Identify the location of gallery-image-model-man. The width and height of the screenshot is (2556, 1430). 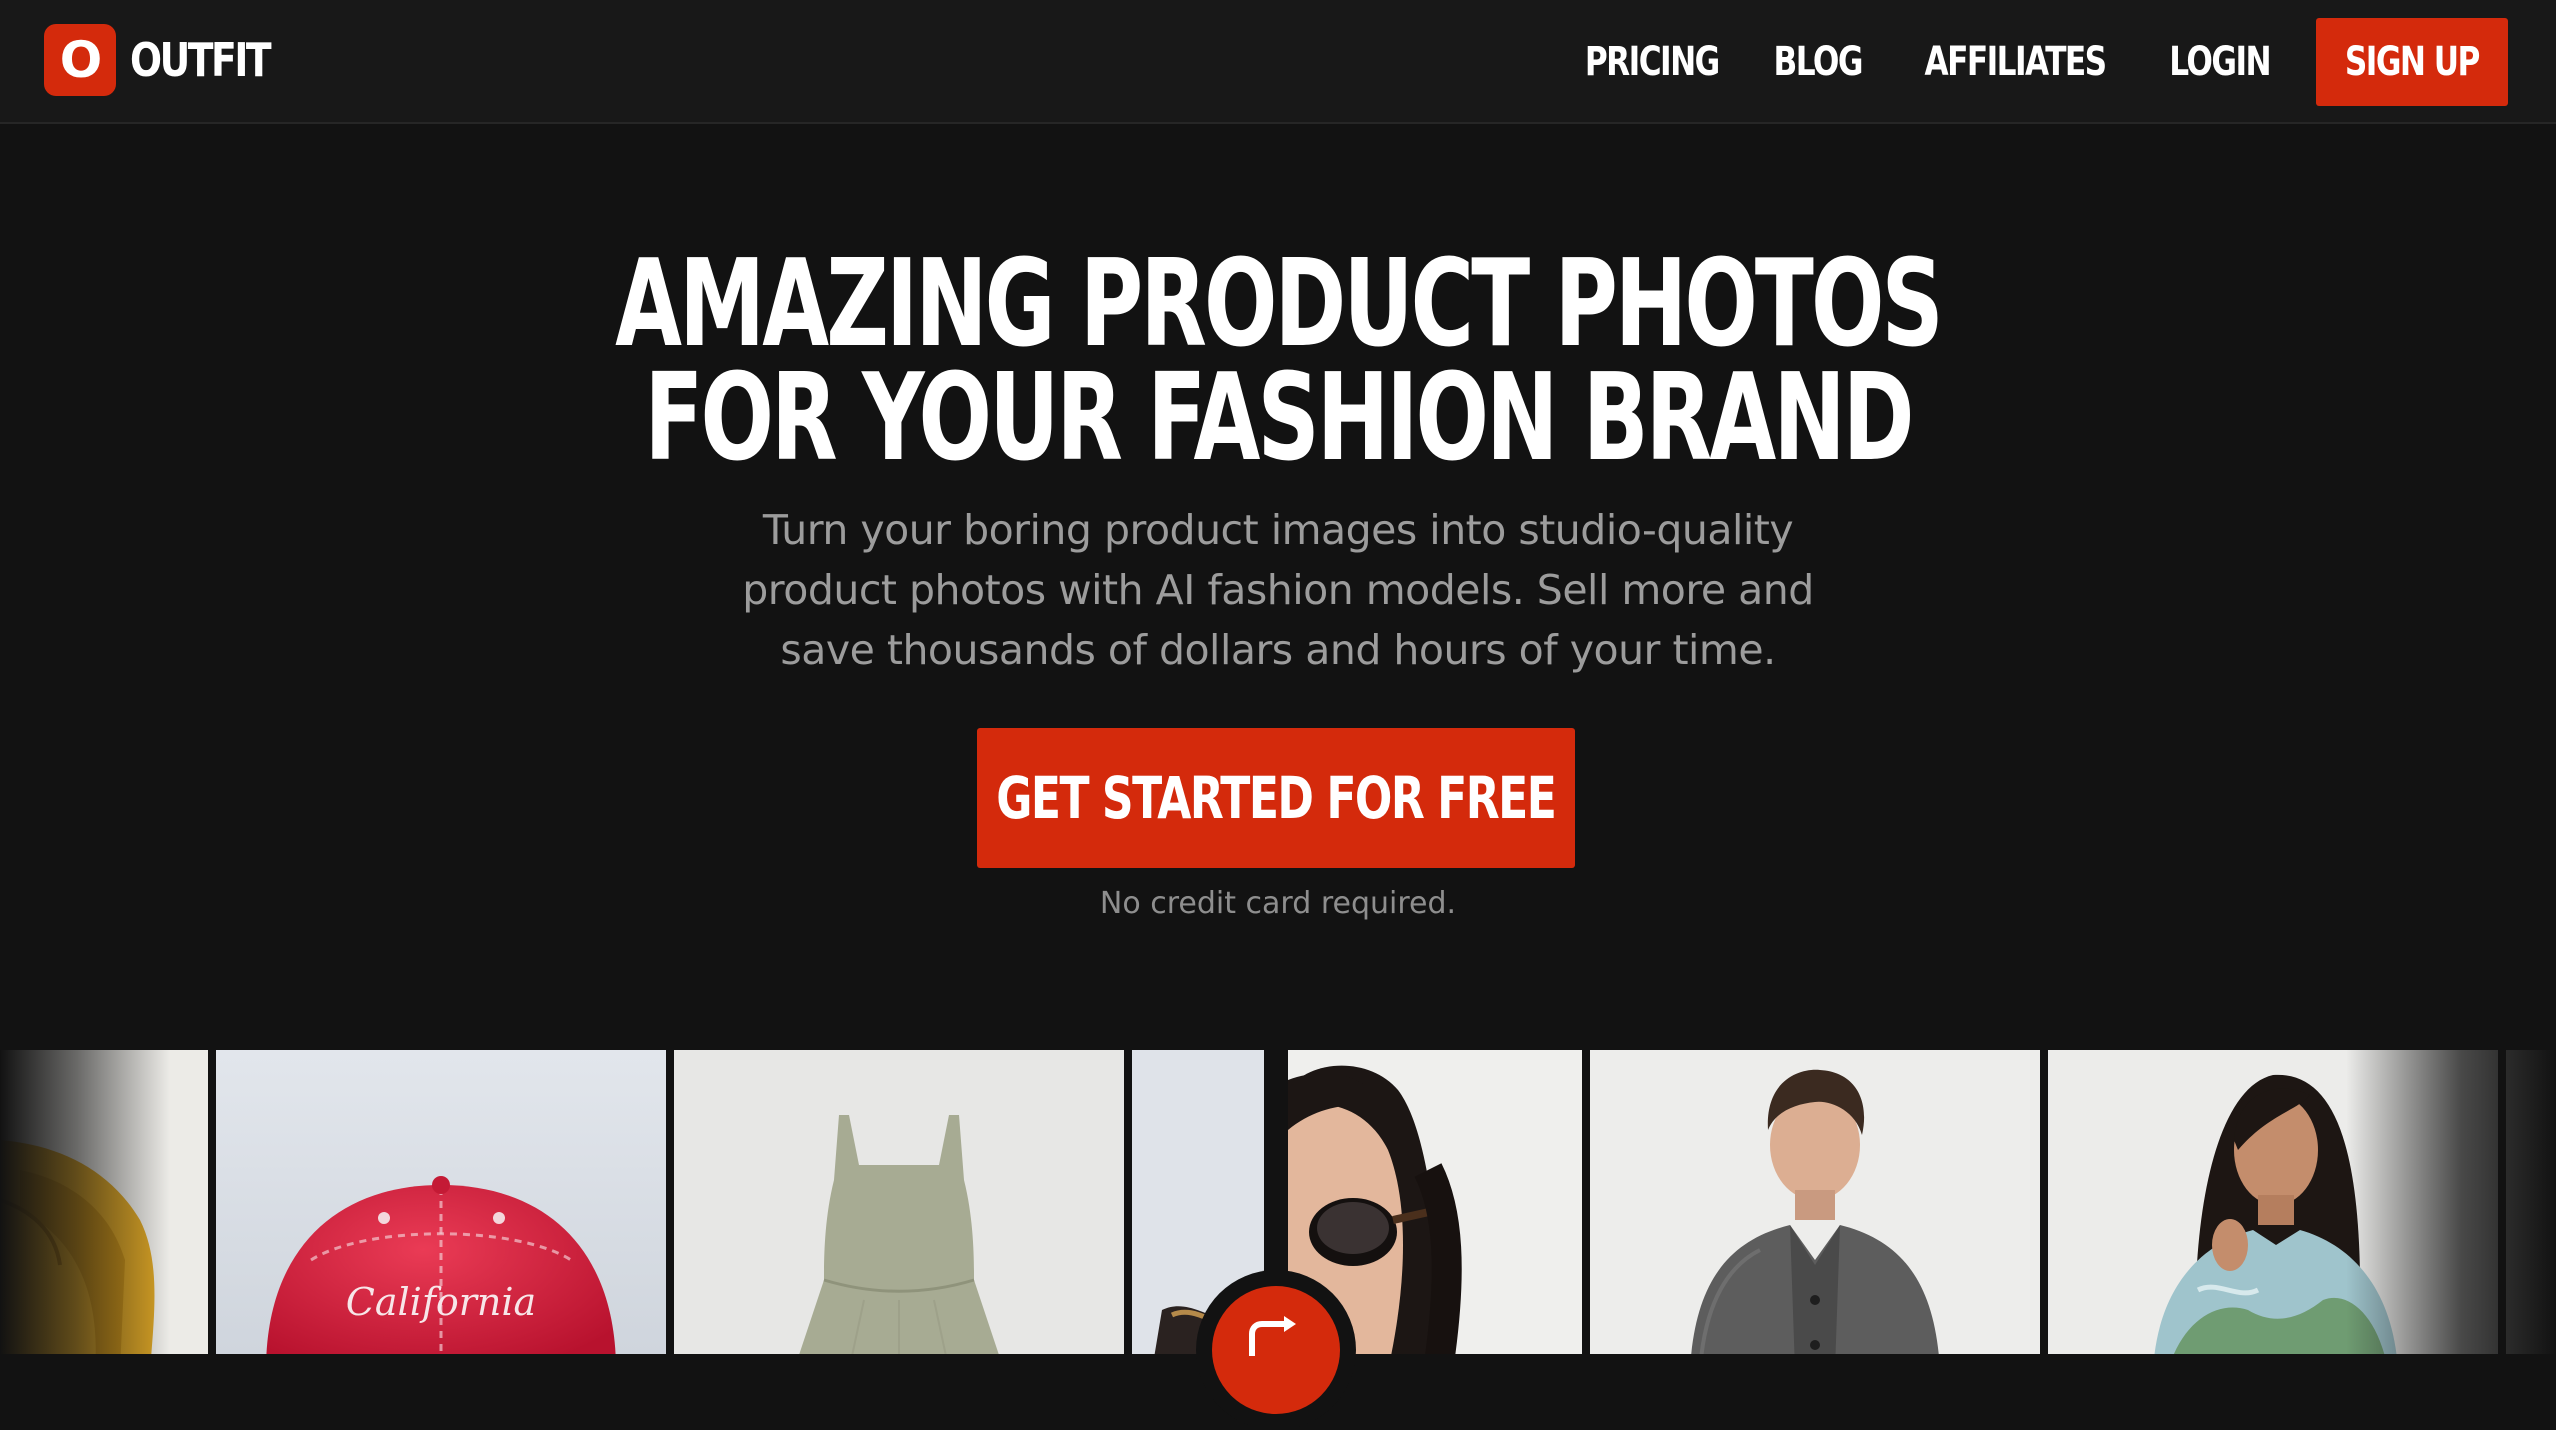
(1815, 1202).